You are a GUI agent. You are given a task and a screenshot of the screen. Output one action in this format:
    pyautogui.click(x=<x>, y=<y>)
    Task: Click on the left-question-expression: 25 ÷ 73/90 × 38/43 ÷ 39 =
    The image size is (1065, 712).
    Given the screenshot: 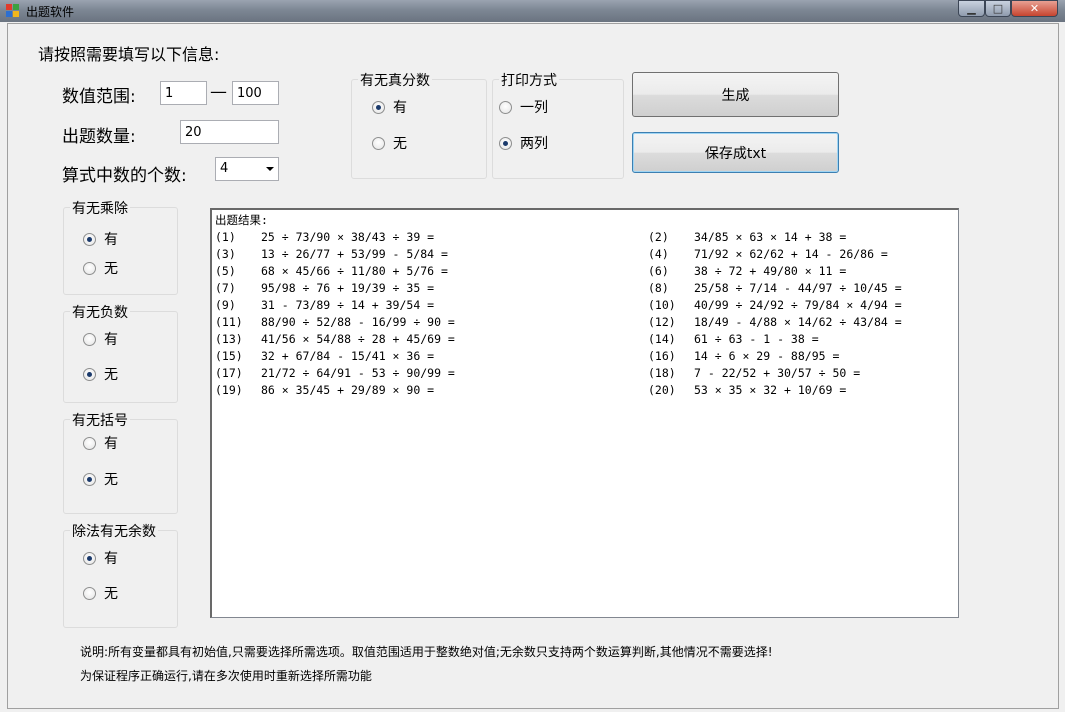 What is the action you would take?
    pyautogui.click(x=348, y=237)
    